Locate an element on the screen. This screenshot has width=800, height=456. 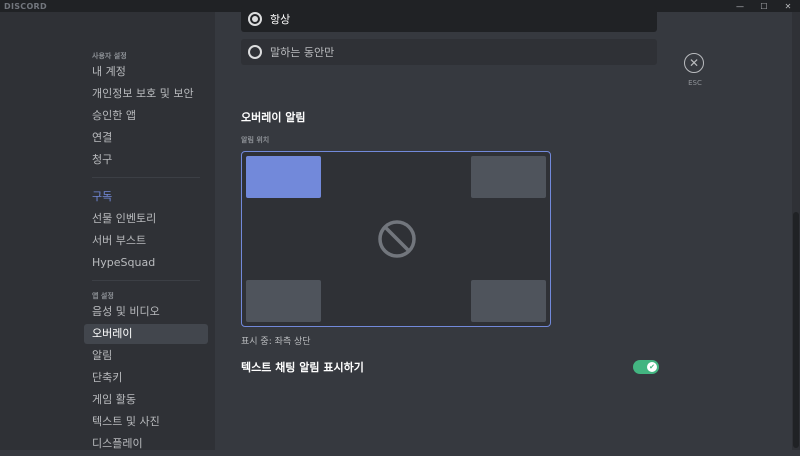
radio-option-always: 항상 is located at coordinates (449, 19).